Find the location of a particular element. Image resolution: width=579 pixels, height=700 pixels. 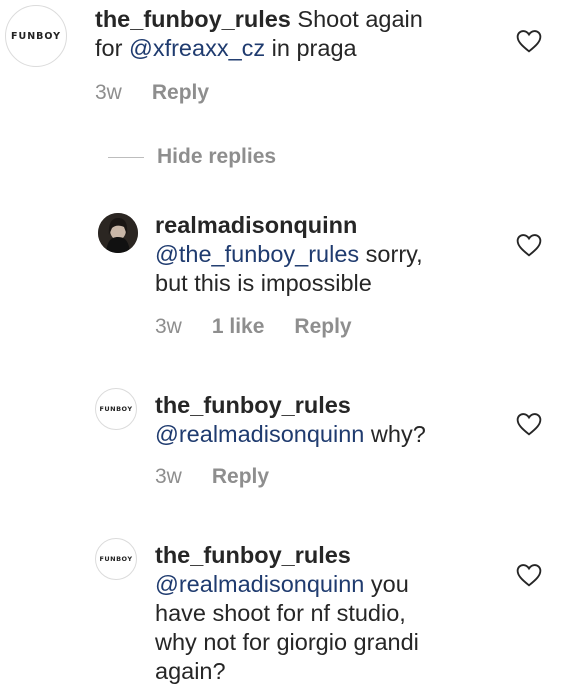

comment-text-part: in praga is located at coordinates (311, 48).